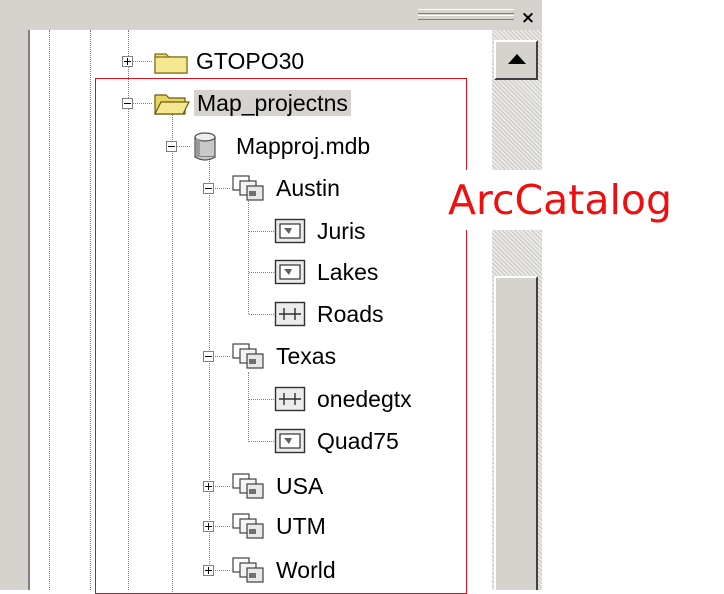  What do you see at coordinates (171, 63) in the screenshot?
I see `folder-icon` at bounding box center [171, 63].